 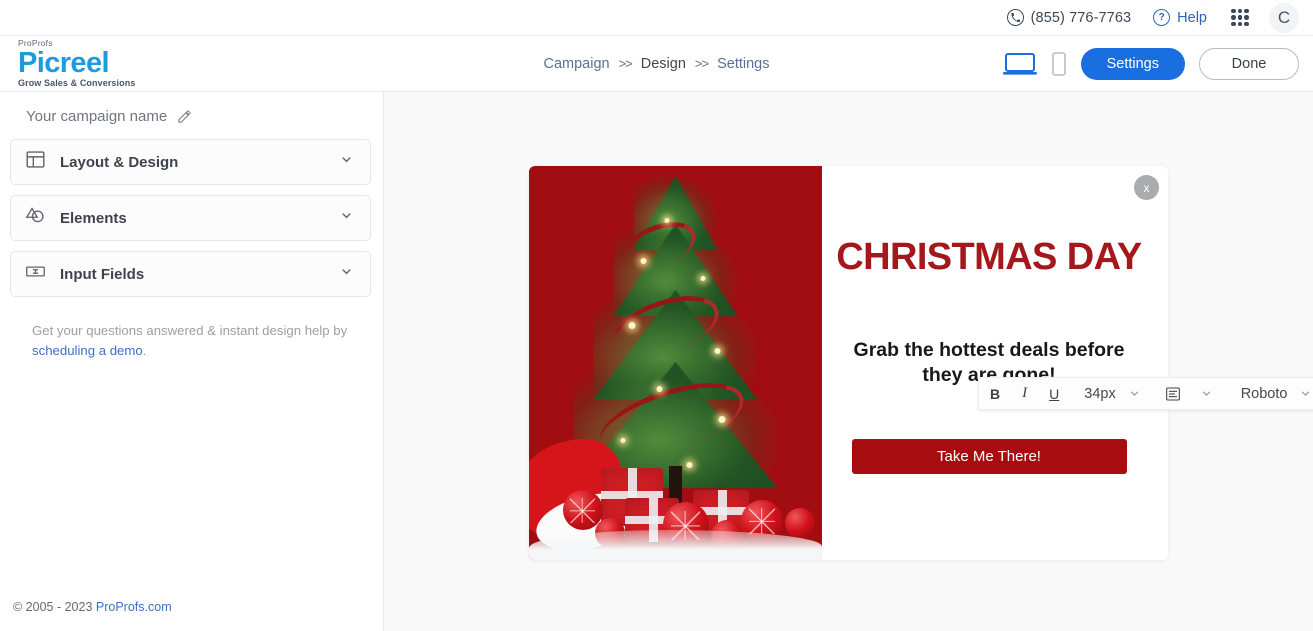 What do you see at coordinates (1170, 393) in the screenshot?
I see `text-align-icon` at bounding box center [1170, 393].